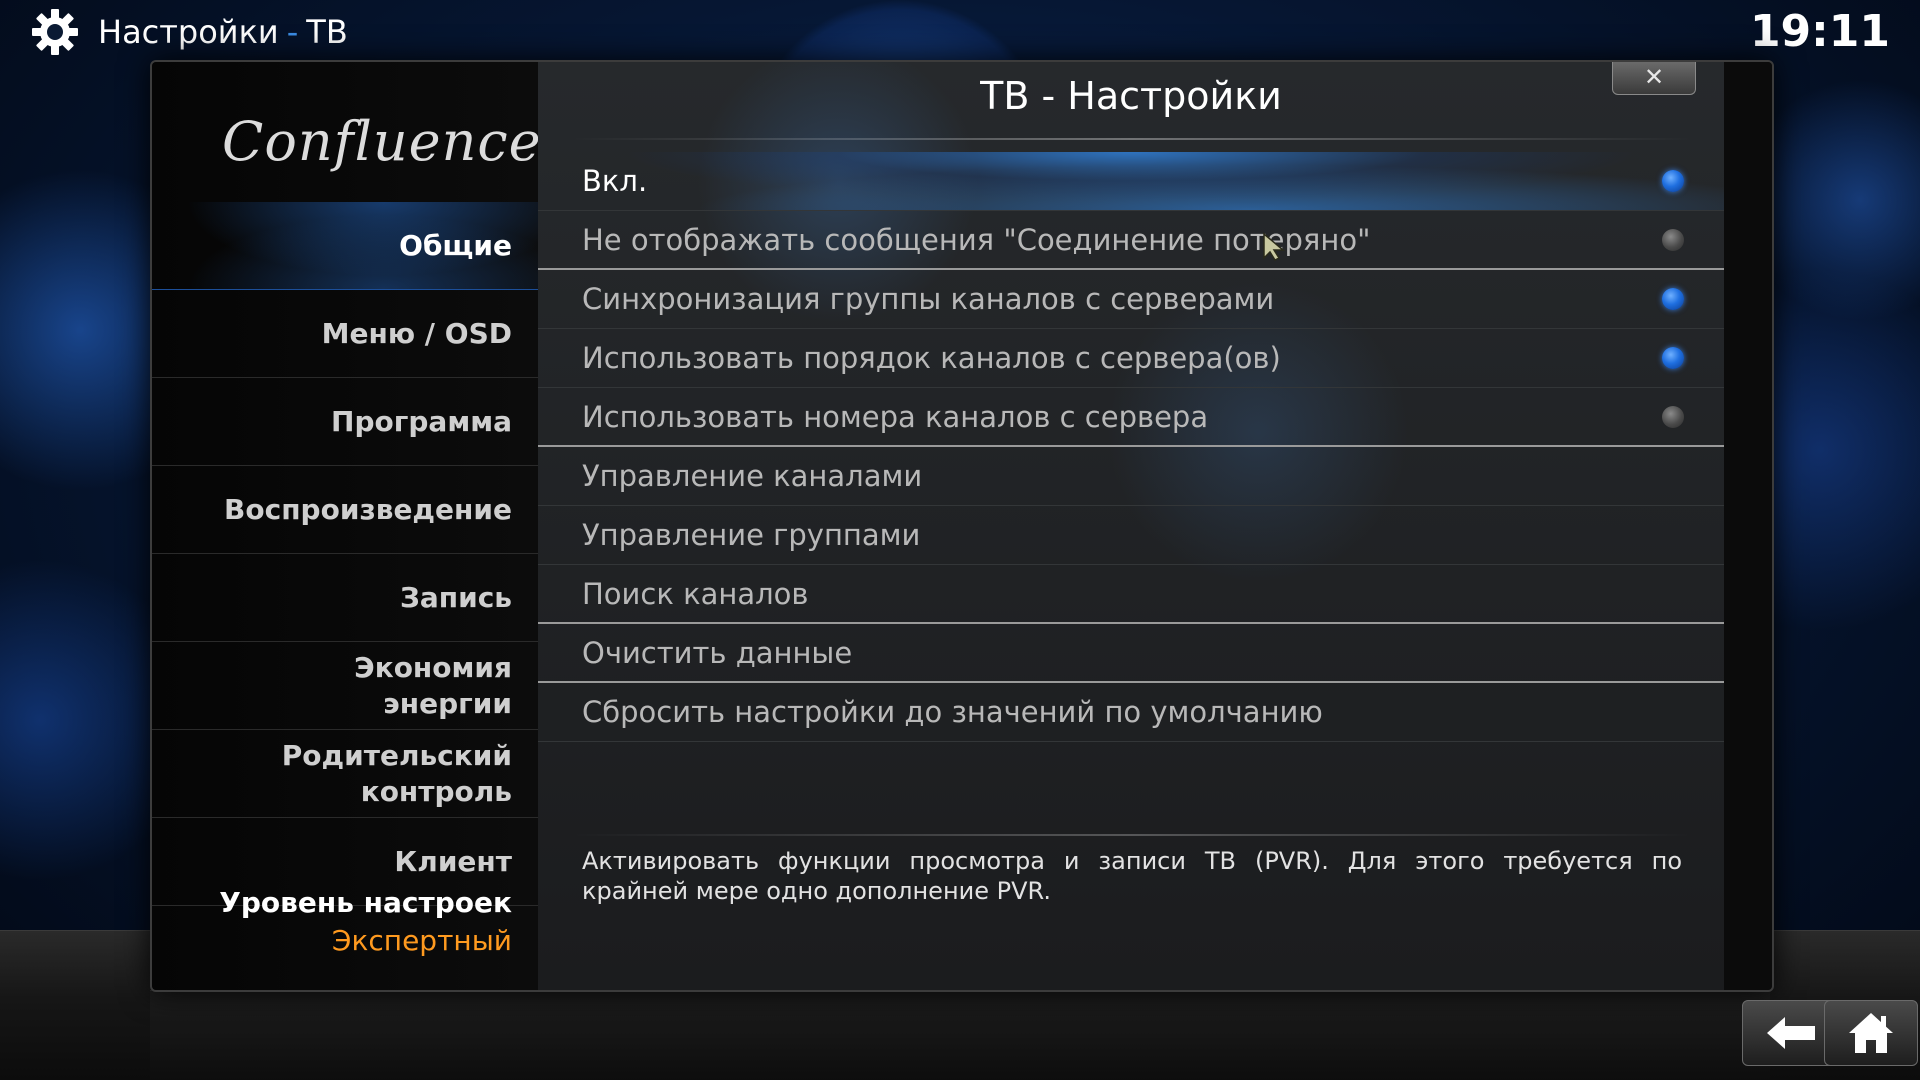 The image size is (1920, 1080). Describe the element at coordinates (717, 652) in the screenshot. I see `setting-label: Очистить данные` at that location.